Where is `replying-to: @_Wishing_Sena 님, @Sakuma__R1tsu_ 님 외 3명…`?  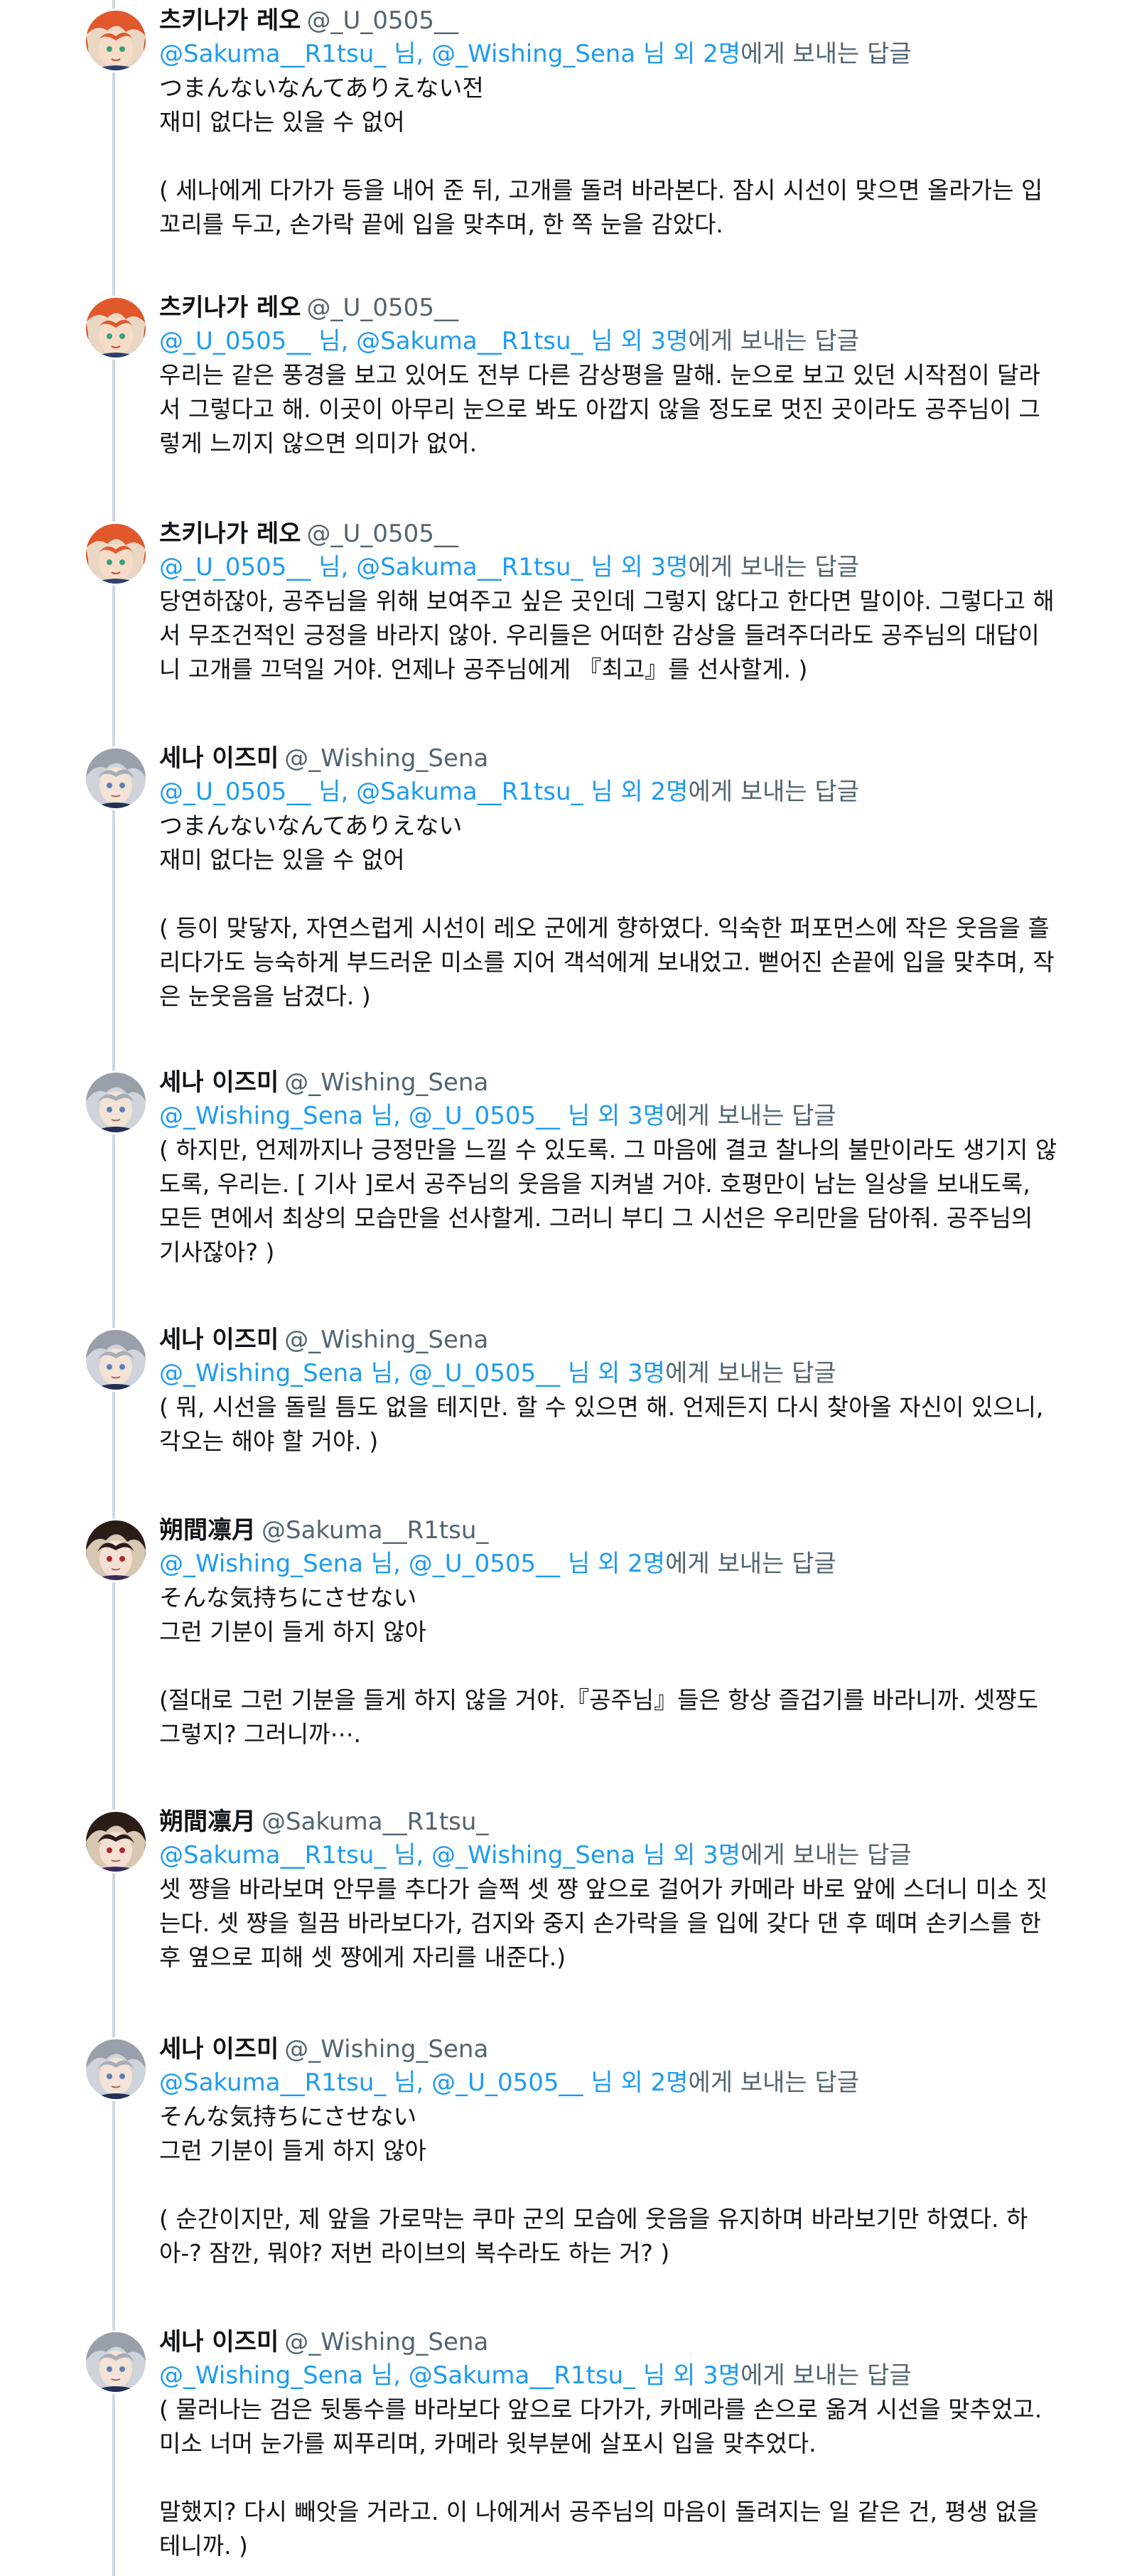 replying-to: @_Wishing_Sena 님, @Sakuma__R1tsu_ 님 외 3명… is located at coordinates (609, 2375).